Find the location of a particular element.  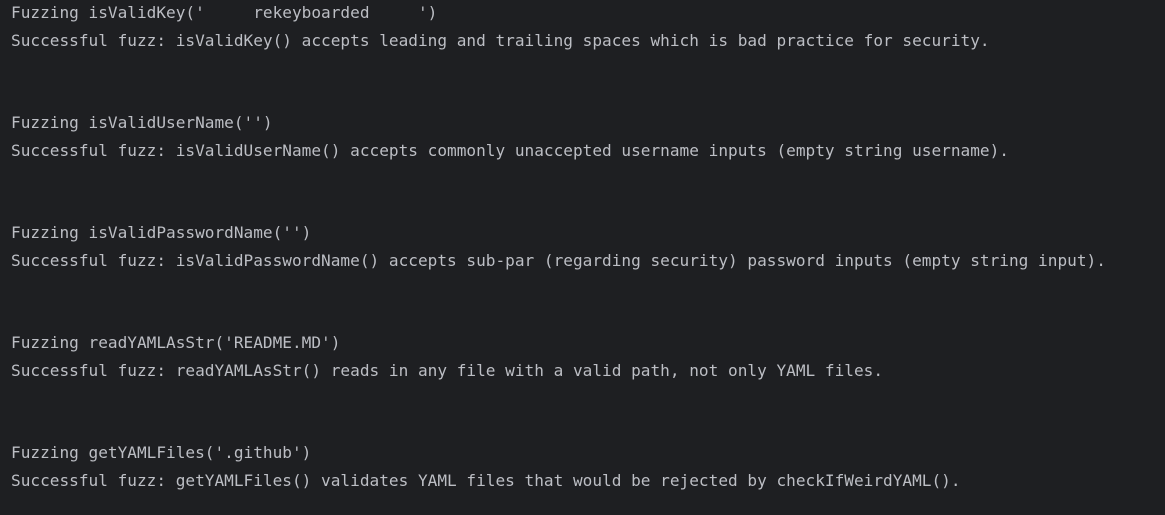

fuzz-input-line: Fuzzing readYAMLAsStr('README.MD') is located at coordinates (176, 342).